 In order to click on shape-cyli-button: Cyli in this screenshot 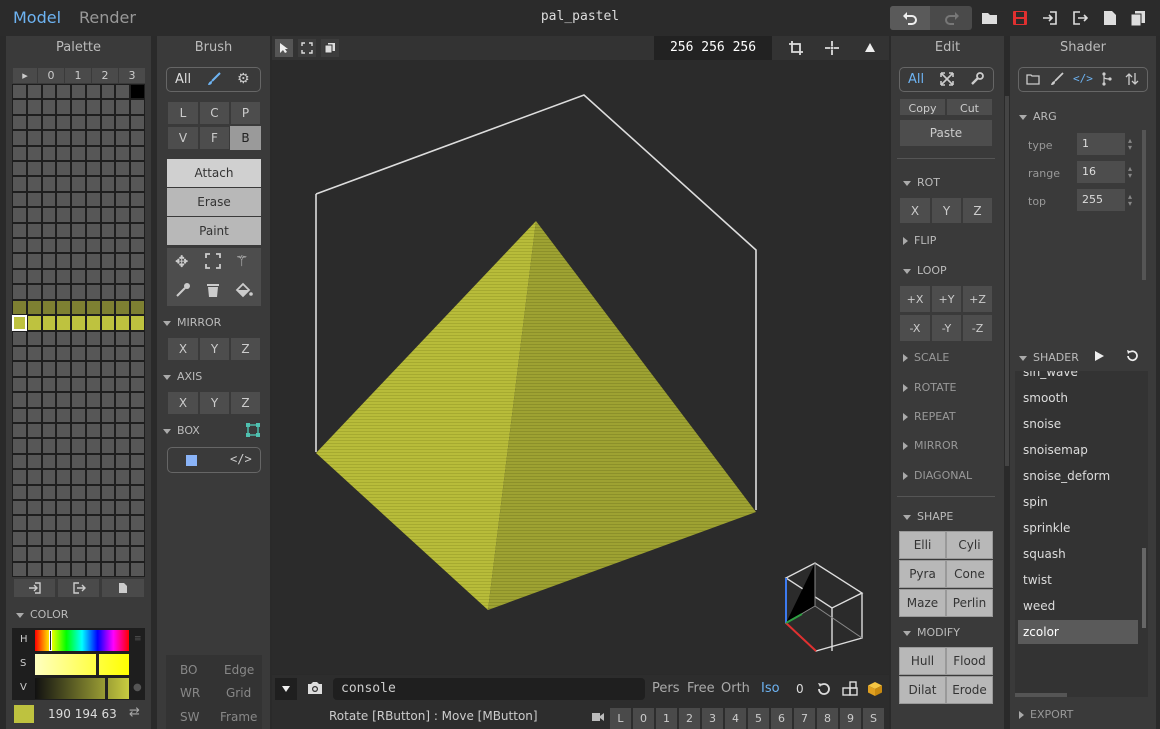, I will do `click(969, 545)`.